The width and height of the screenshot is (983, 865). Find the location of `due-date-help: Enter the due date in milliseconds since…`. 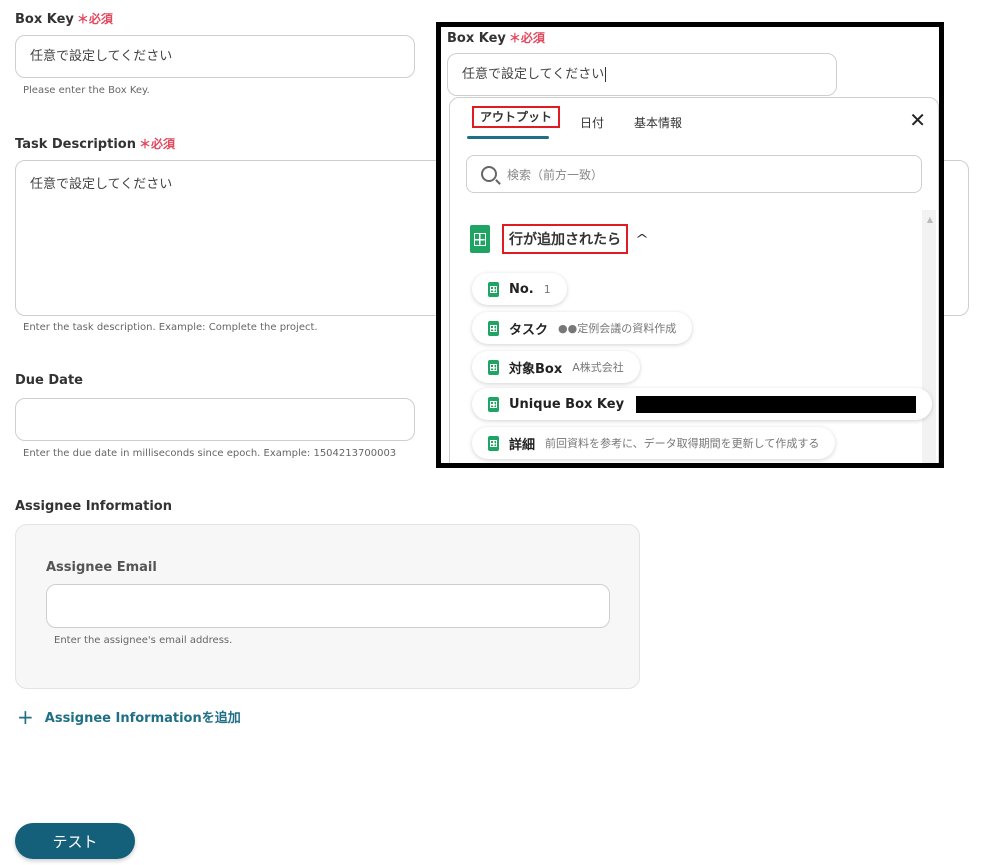

due-date-help: Enter the due date in milliseconds since… is located at coordinates (210, 453).